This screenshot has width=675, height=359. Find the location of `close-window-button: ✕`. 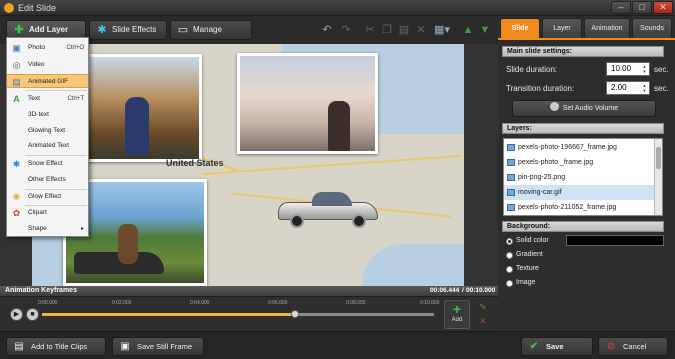

close-window-button: ✕ is located at coordinates (663, 7).